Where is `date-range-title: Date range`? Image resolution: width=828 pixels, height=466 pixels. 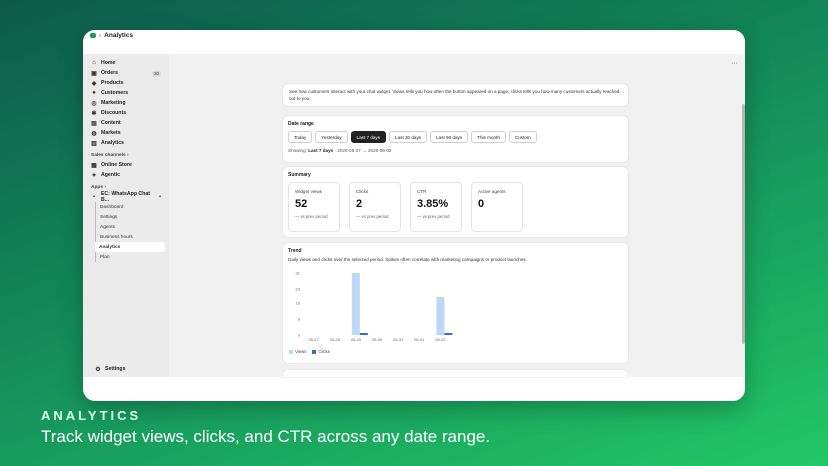 date-range-title: Date range is located at coordinates (301, 124).